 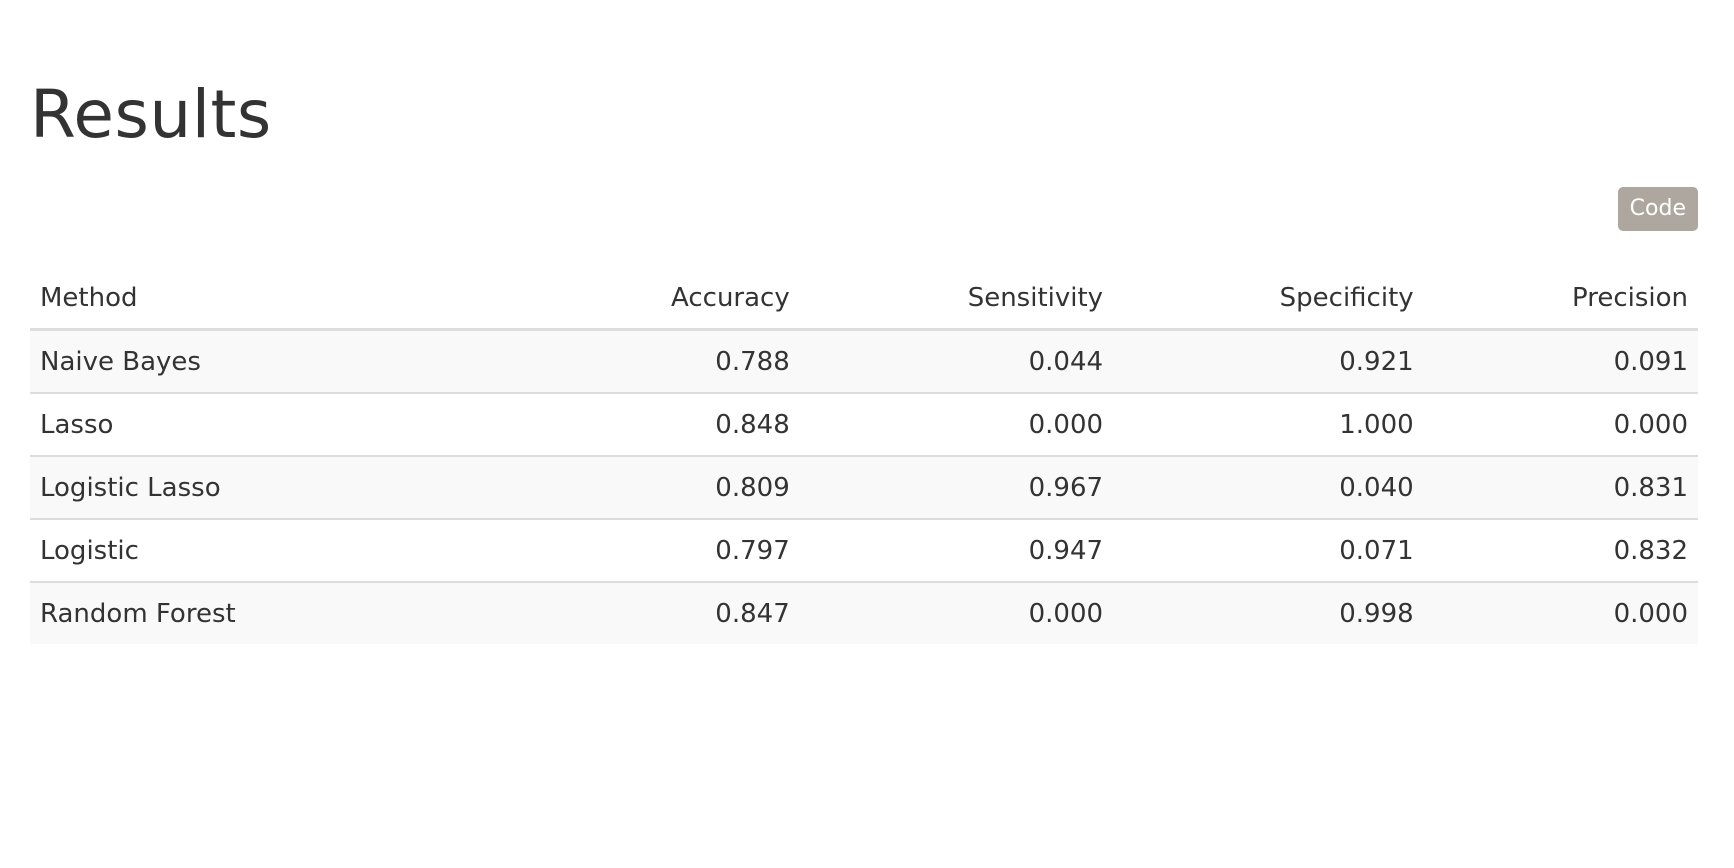 What do you see at coordinates (1650, 361) in the screenshot?
I see `cell-precision: 0.091` at bounding box center [1650, 361].